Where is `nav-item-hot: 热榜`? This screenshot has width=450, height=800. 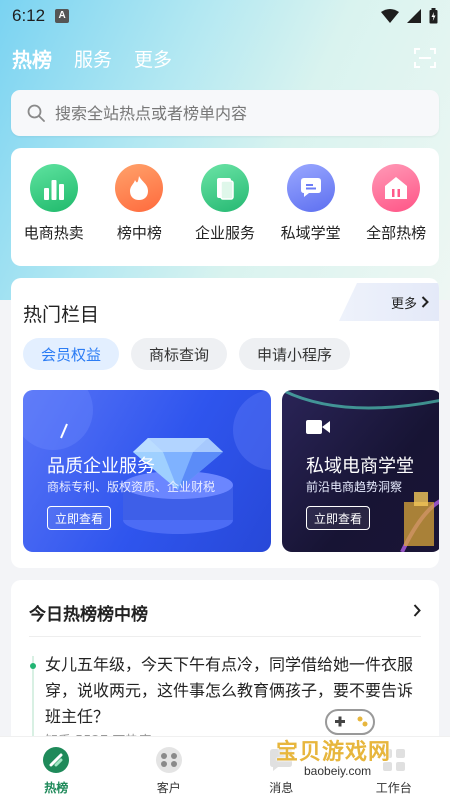
nav-item-hot: 热榜 is located at coordinates (56, 770).